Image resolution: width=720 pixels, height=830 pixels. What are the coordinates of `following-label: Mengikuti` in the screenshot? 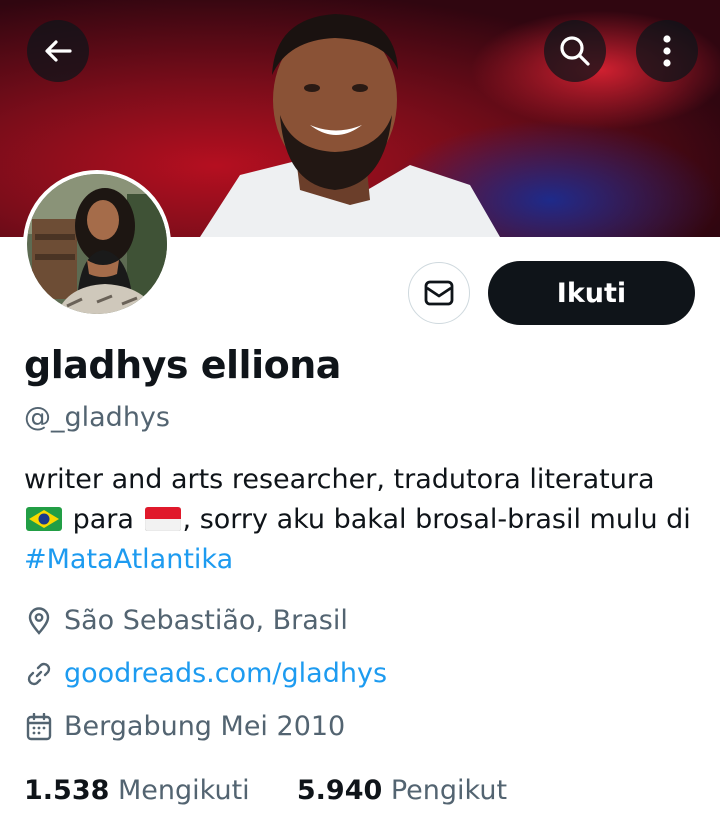 It's located at (184, 790).